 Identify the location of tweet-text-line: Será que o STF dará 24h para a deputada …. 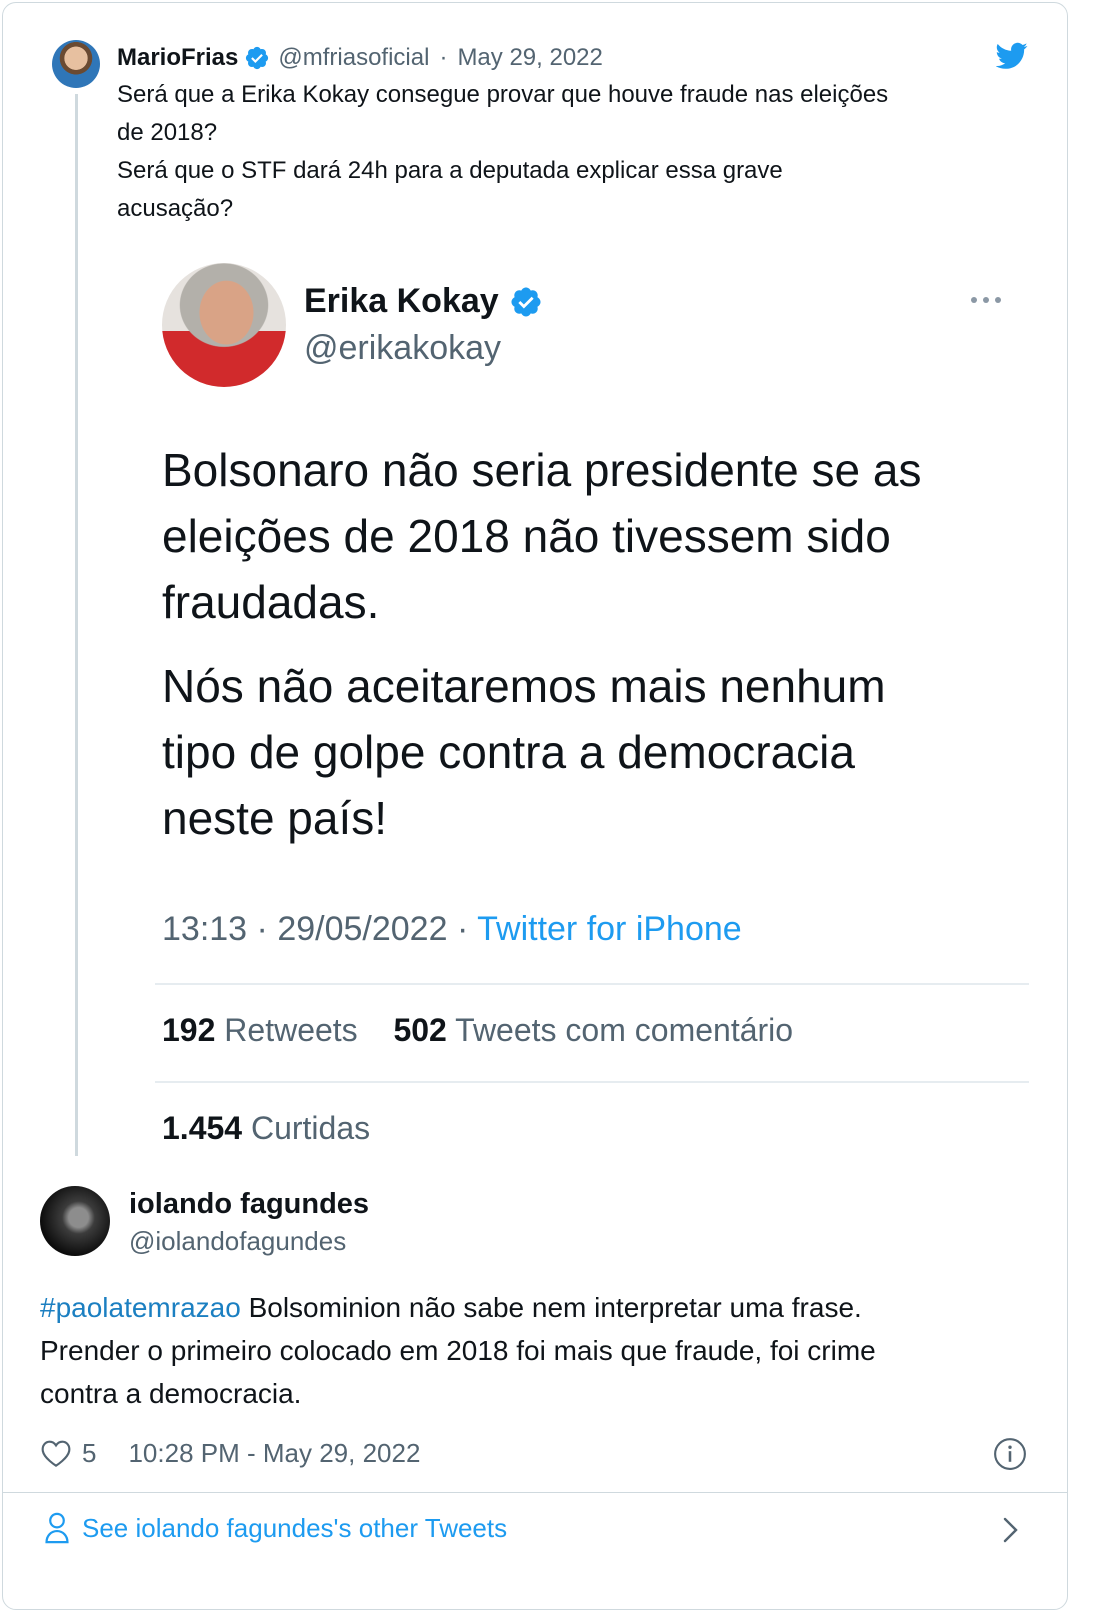
(450, 170).